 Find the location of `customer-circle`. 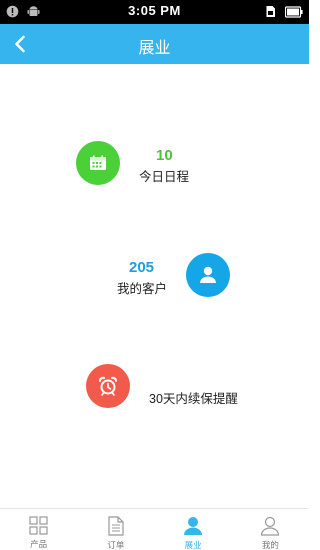

customer-circle is located at coordinates (208, 275).